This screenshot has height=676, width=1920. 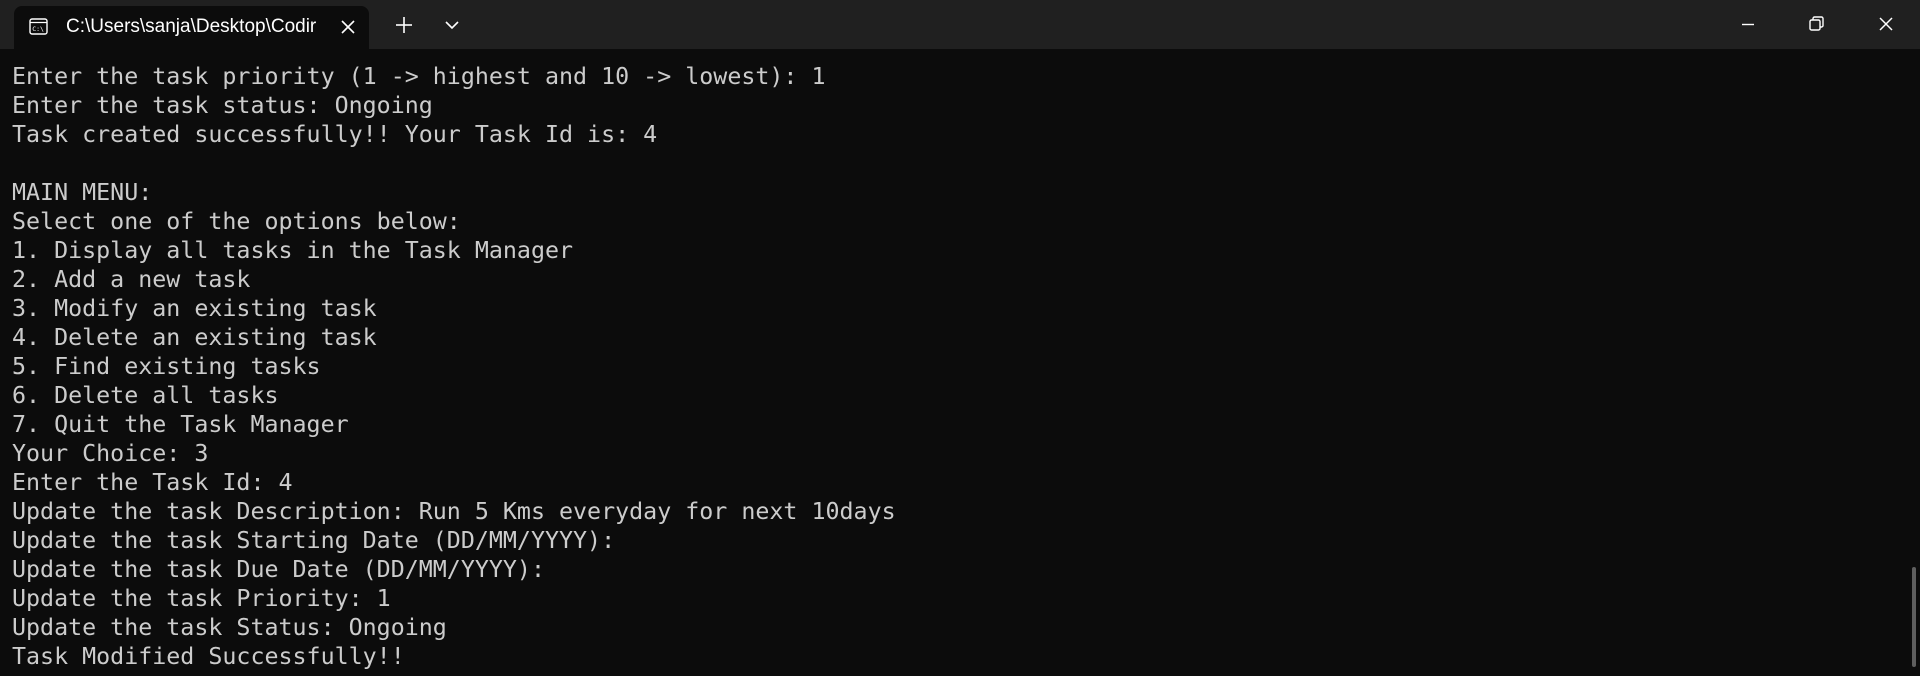 I want to click on terminal-icon: C:\, so click(x=38, y=26).